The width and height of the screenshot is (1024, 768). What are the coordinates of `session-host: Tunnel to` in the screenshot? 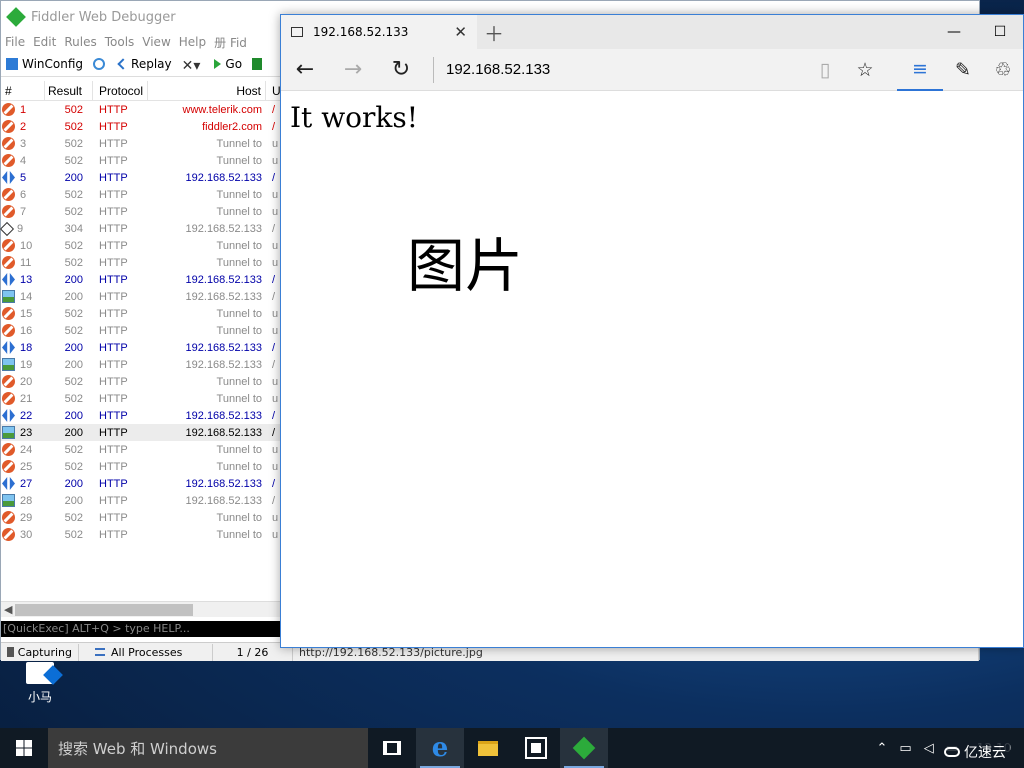 It's located at (239, 262).